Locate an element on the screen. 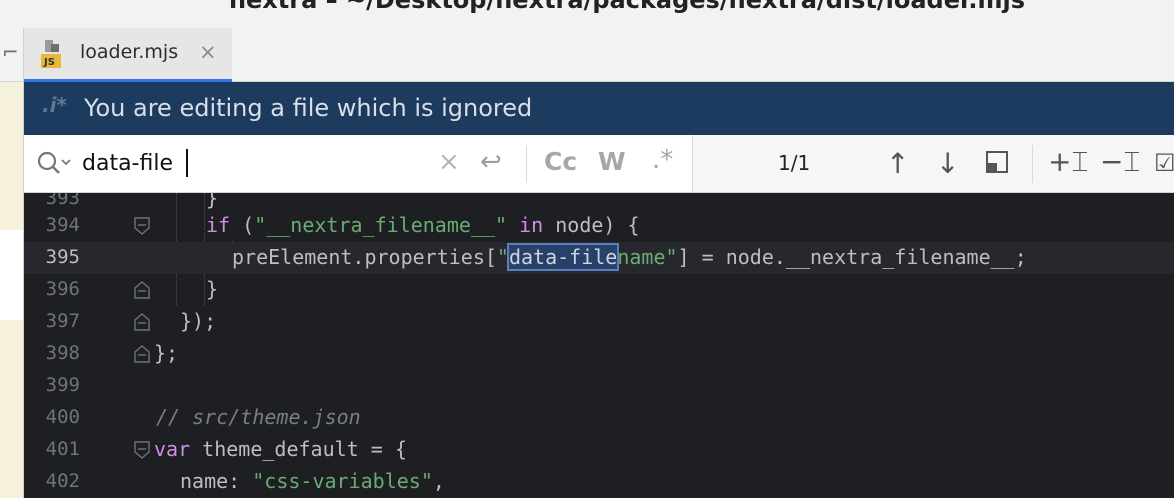 This screenshot has width=1174, height=498. code-line: 402 name: "css-variables", is located at coordinates (599, 482).